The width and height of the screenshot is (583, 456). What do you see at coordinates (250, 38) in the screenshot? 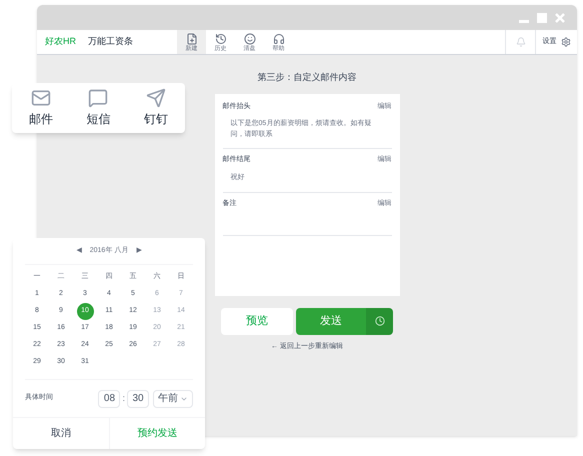
I see `face-icon` at bounding box center [250, 38].